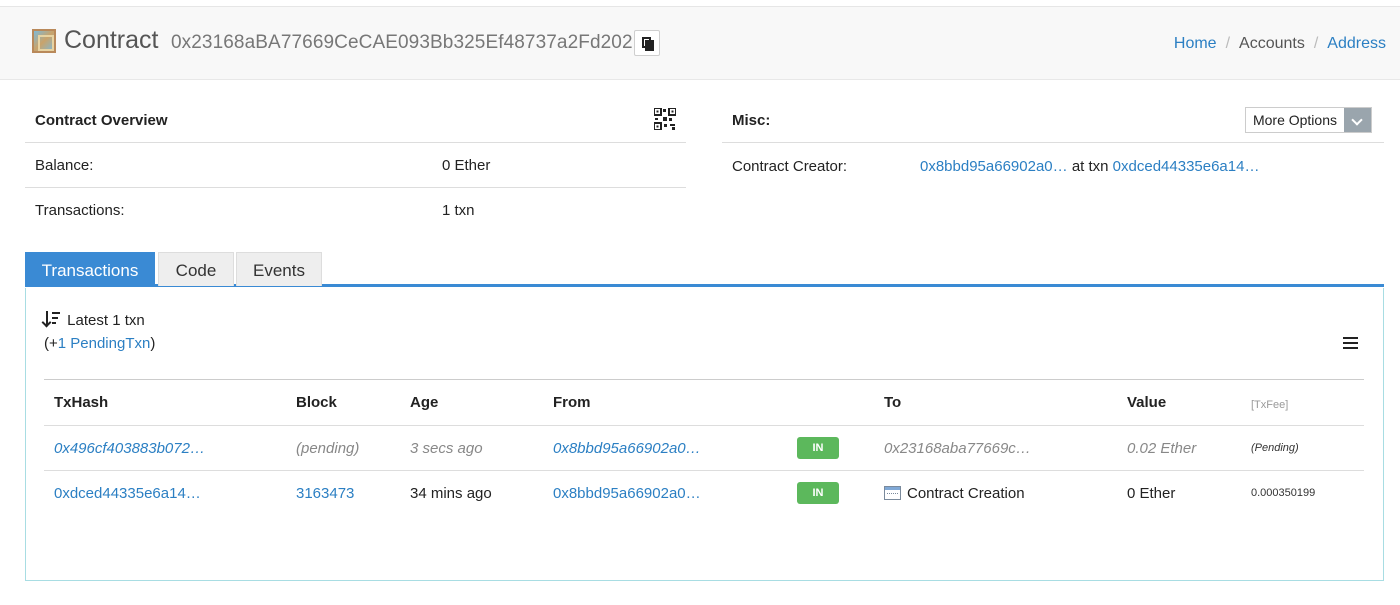  What do you see at coordinates (471, 402) in the screenshot?
I see `col-age: Age` at bounding box center [471, 402].